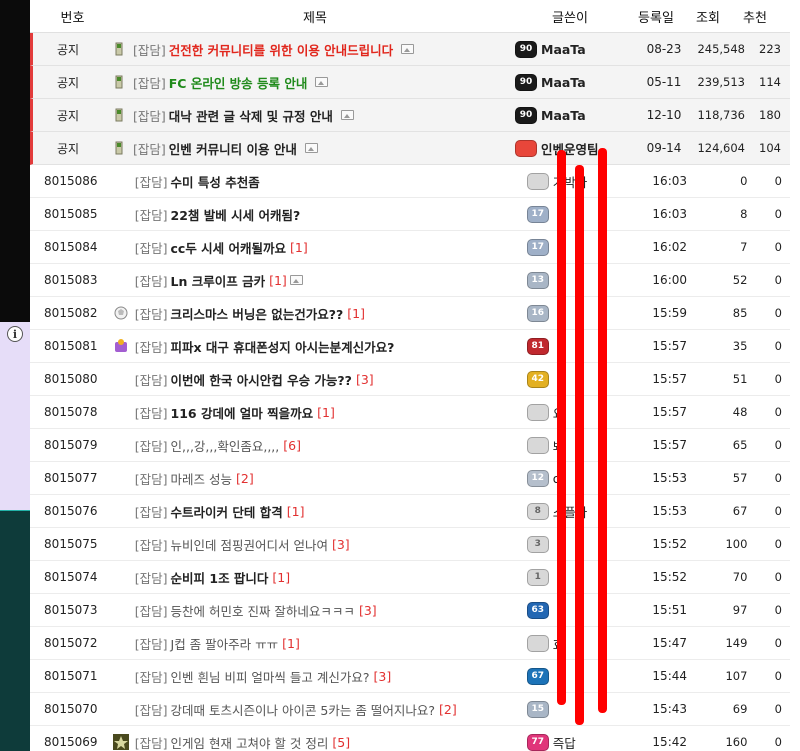  What do you see at coordinates (584, 610) in the screenshot?
I see `author-cell: 63` at bounding box center [584, 610].